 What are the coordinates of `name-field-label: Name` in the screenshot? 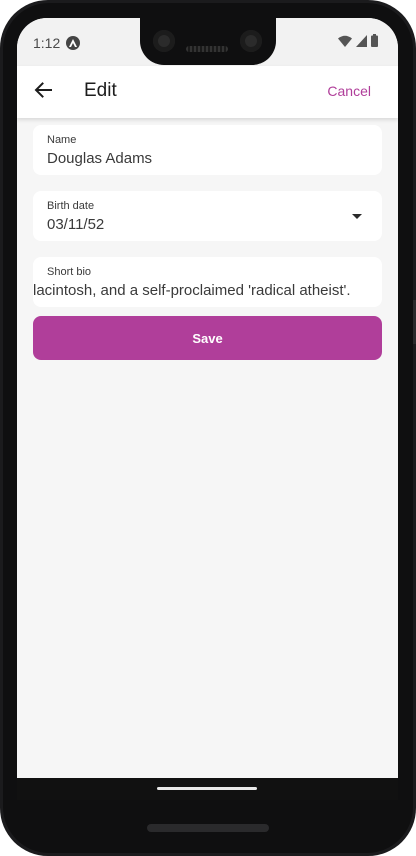 It's located at (62, 140).